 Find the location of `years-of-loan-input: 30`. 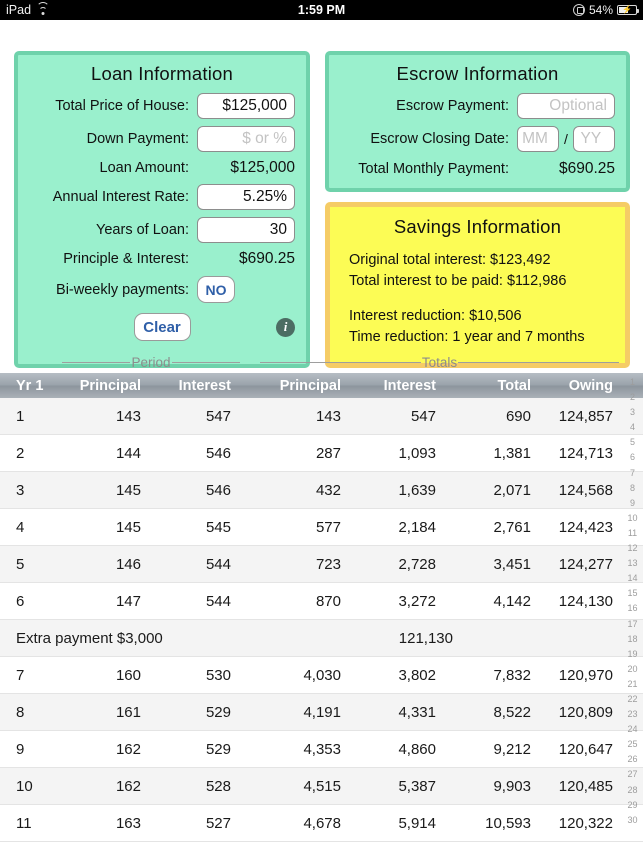

years-of-loan-input: 30 is located at coordinates (246, 230).